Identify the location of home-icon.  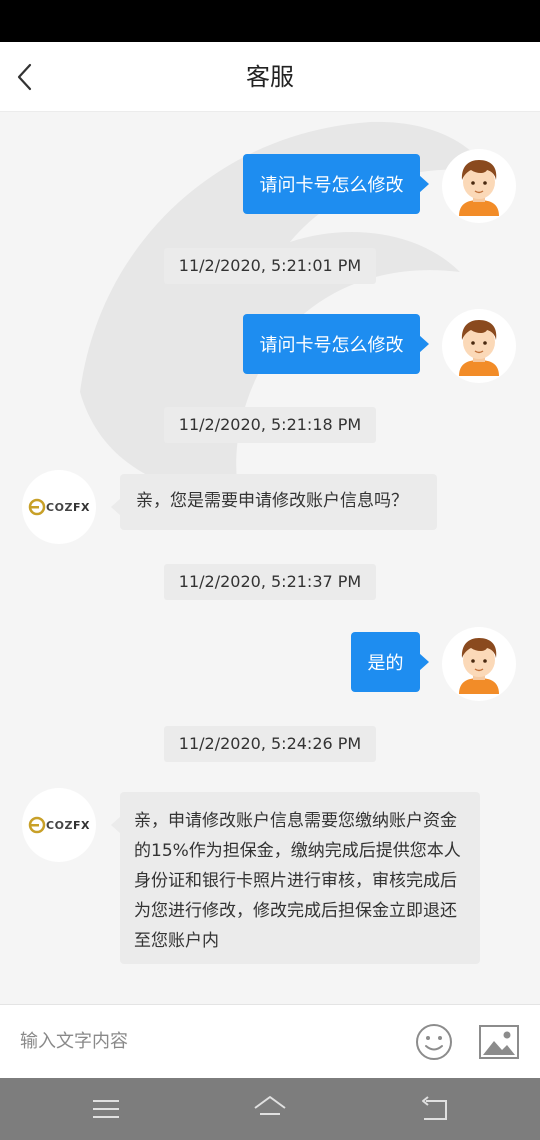
(270, 1105).